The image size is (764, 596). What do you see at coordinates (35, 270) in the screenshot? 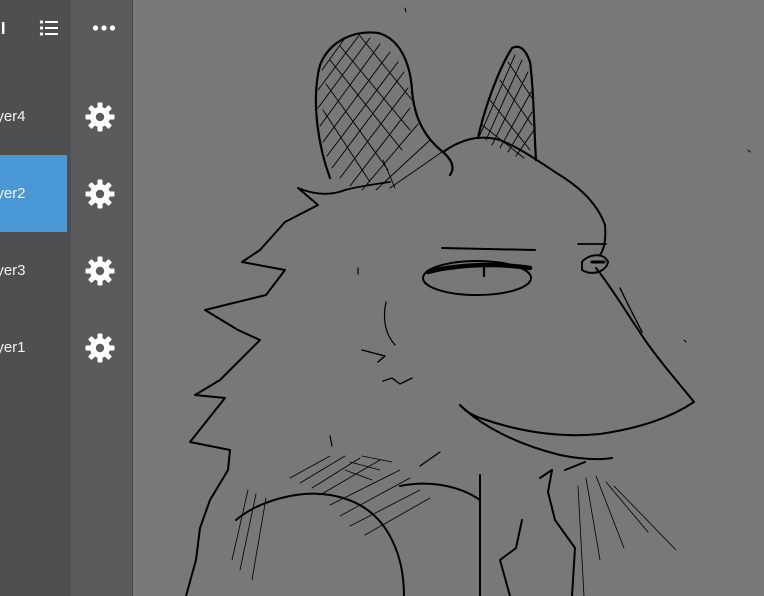
I see `layer-row-3: ayer3` at bounding box center [35, 270].